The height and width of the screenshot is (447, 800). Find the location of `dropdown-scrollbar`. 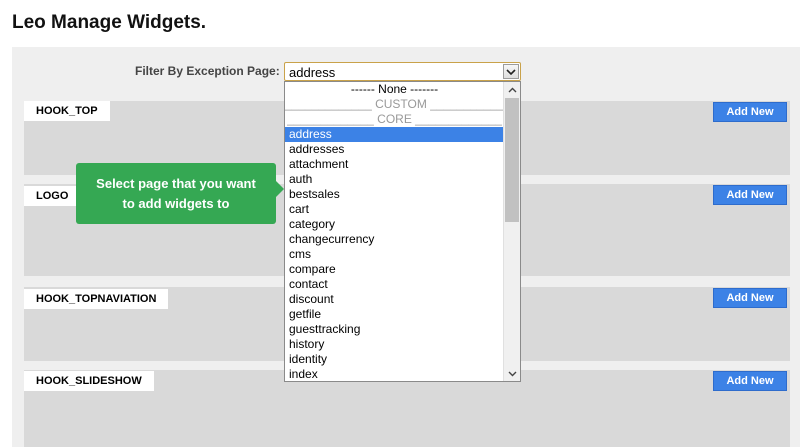

dropdown-scrollbar is located at coordinates (511, 231).